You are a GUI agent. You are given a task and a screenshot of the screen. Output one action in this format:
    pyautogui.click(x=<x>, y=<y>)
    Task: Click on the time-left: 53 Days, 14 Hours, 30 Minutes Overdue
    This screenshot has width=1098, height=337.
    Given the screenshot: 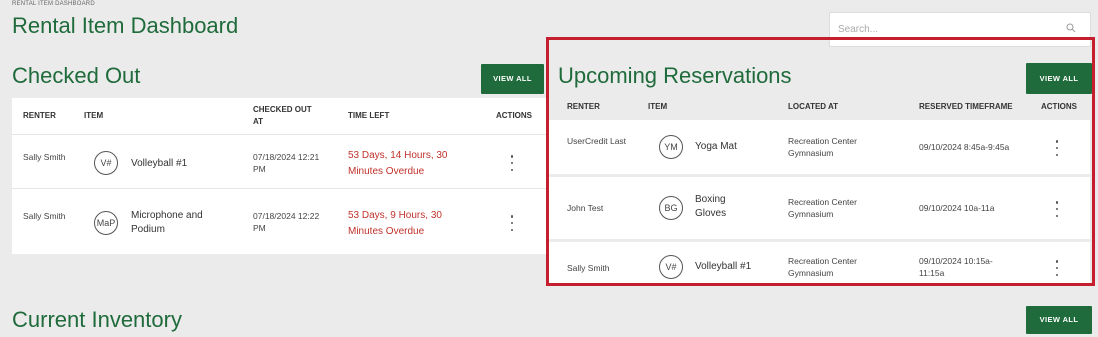 What is the action you would take?
    pyautogui.click(x=398, y=163)
    